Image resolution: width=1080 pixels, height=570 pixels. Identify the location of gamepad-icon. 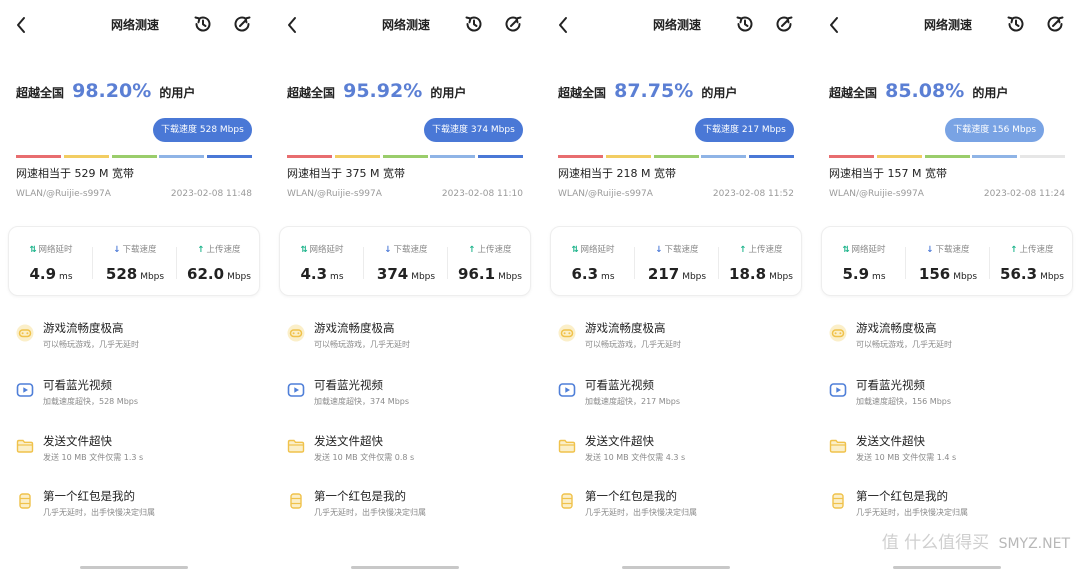
(567, 333).